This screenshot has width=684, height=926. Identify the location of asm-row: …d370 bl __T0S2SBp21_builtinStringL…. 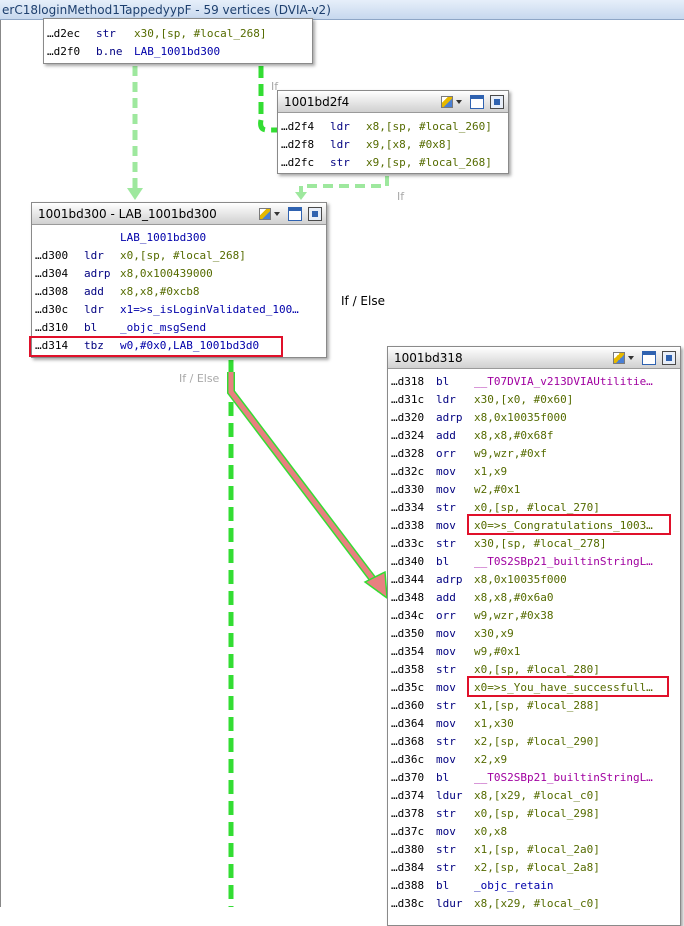
(534, 778).